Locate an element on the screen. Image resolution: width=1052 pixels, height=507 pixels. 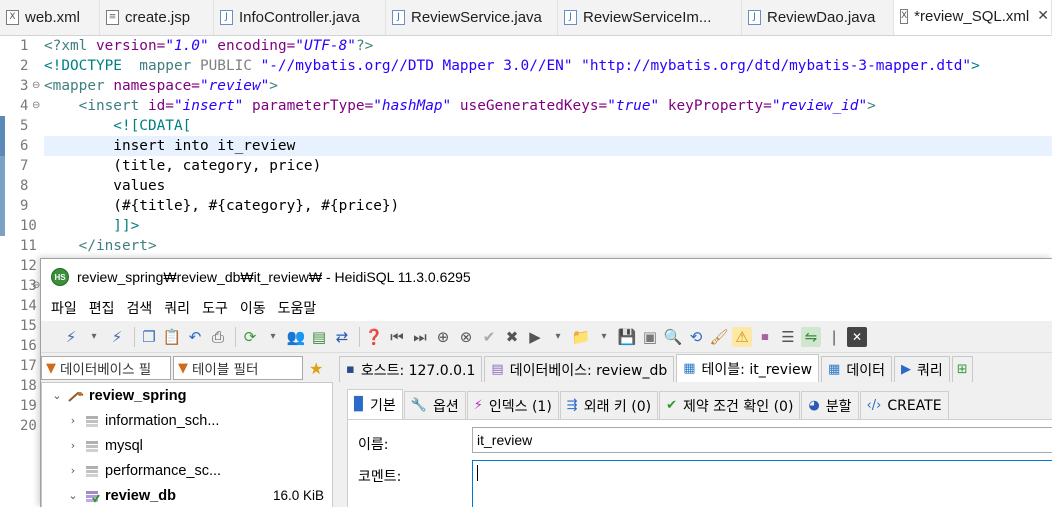
tree-item-review-spring: ⌄ review_spring is located at coordinates (187, 395).